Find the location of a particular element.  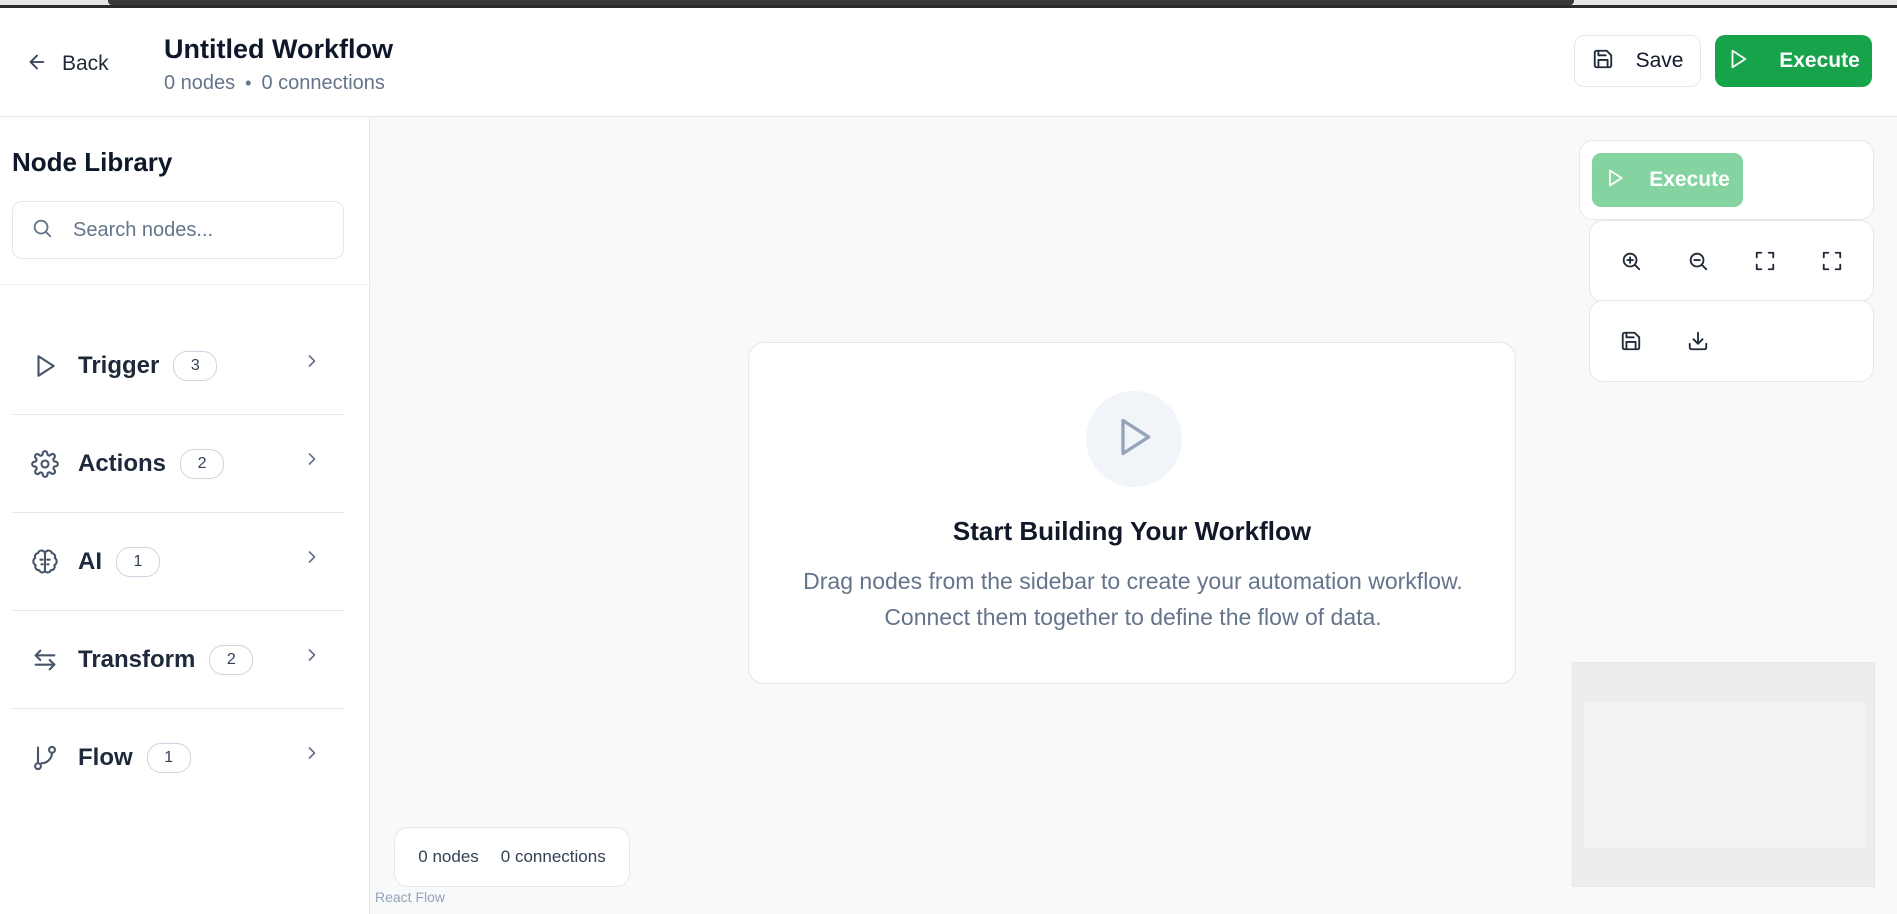

browser-top-strip is located at coordinates (948, 4).